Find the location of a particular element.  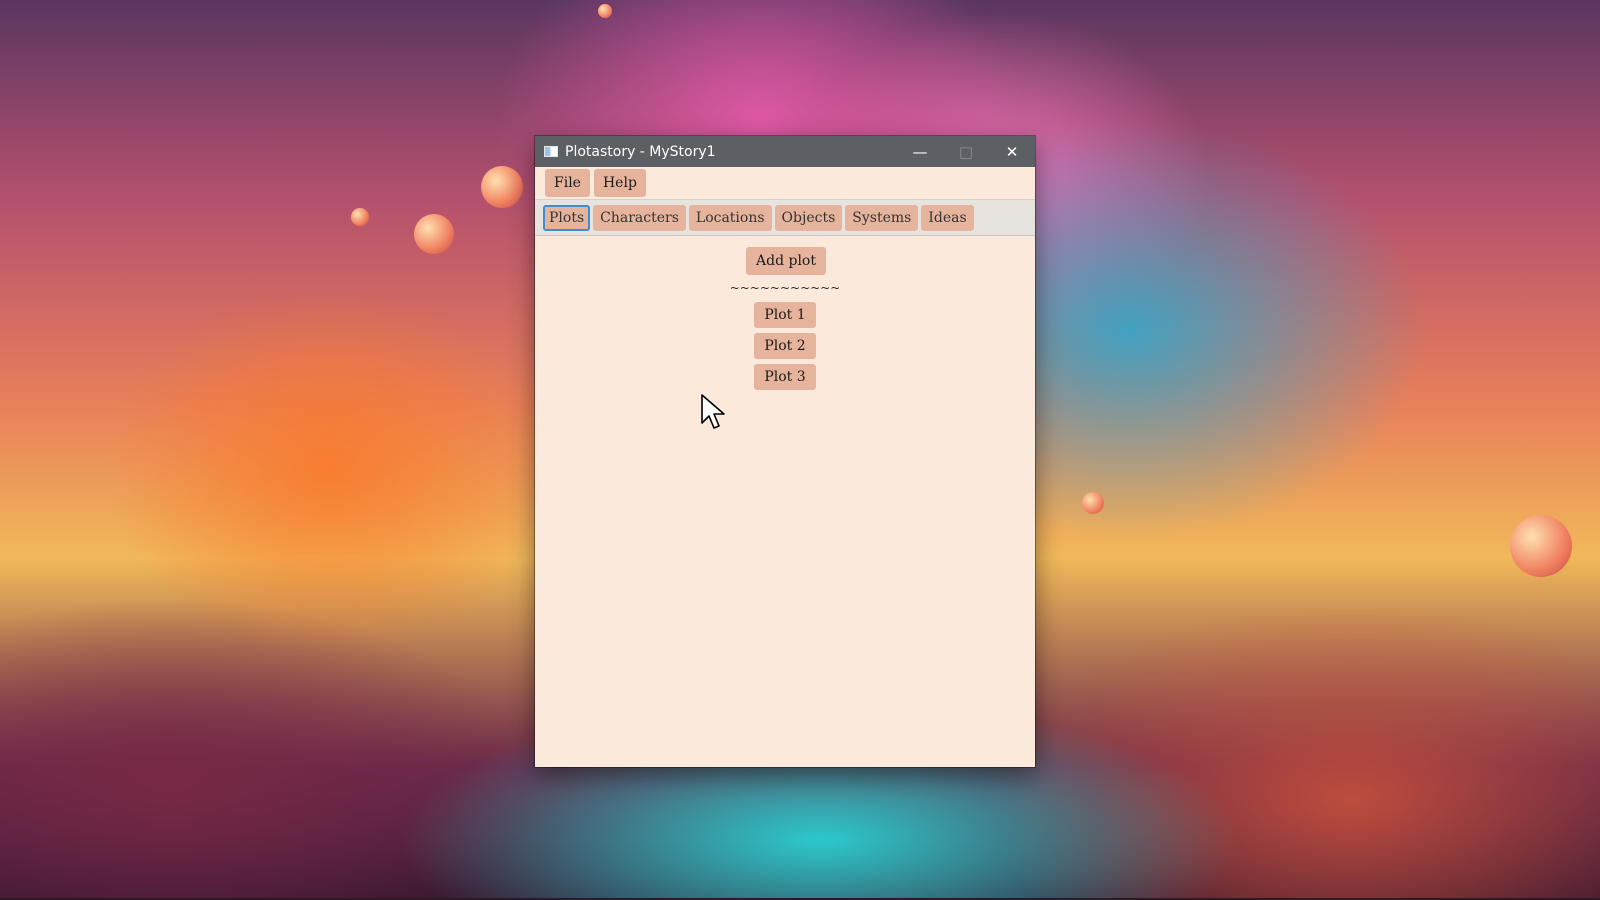

window-icon is located at coordinates (551, 151).